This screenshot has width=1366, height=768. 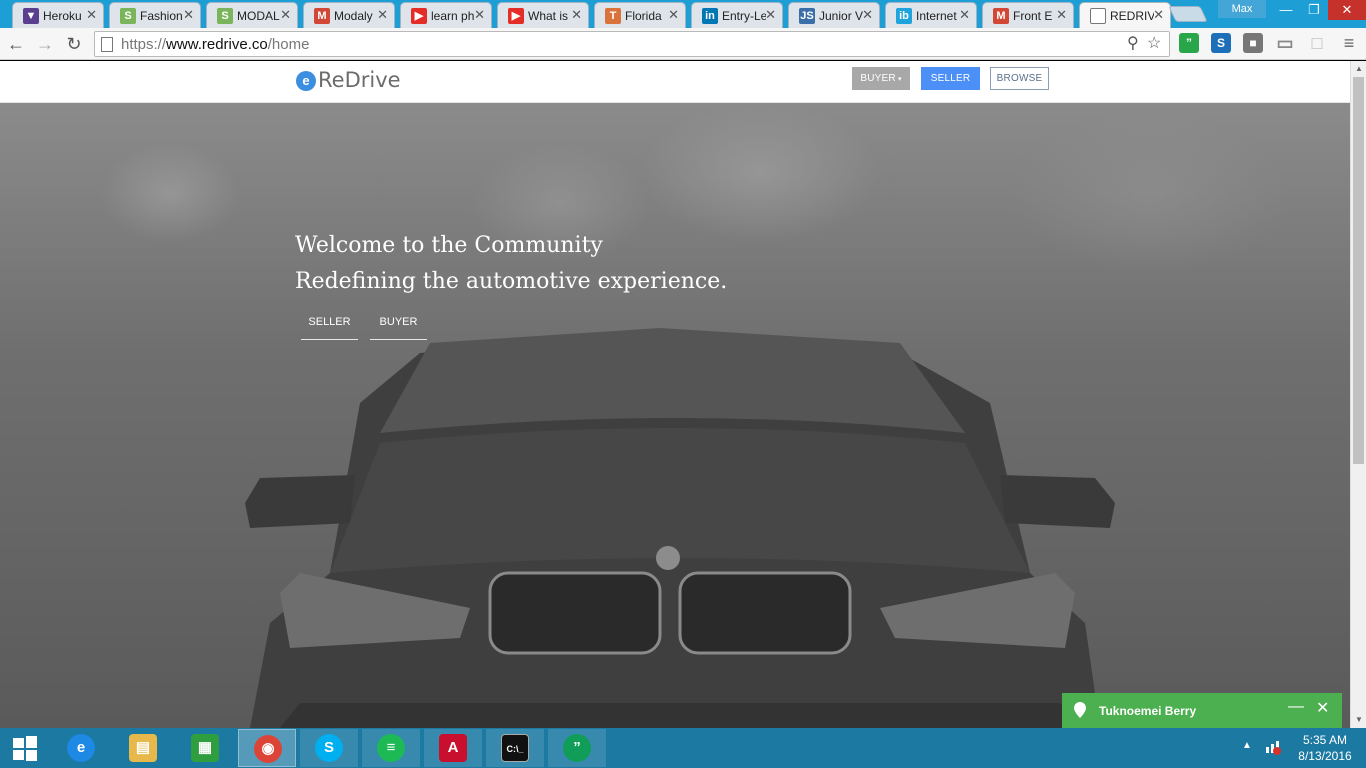 What do you see at coordinates (1154, 44) in the screenshot?
I see `bookmark-star-icon: ☆` at bounding box center [1154, 44].